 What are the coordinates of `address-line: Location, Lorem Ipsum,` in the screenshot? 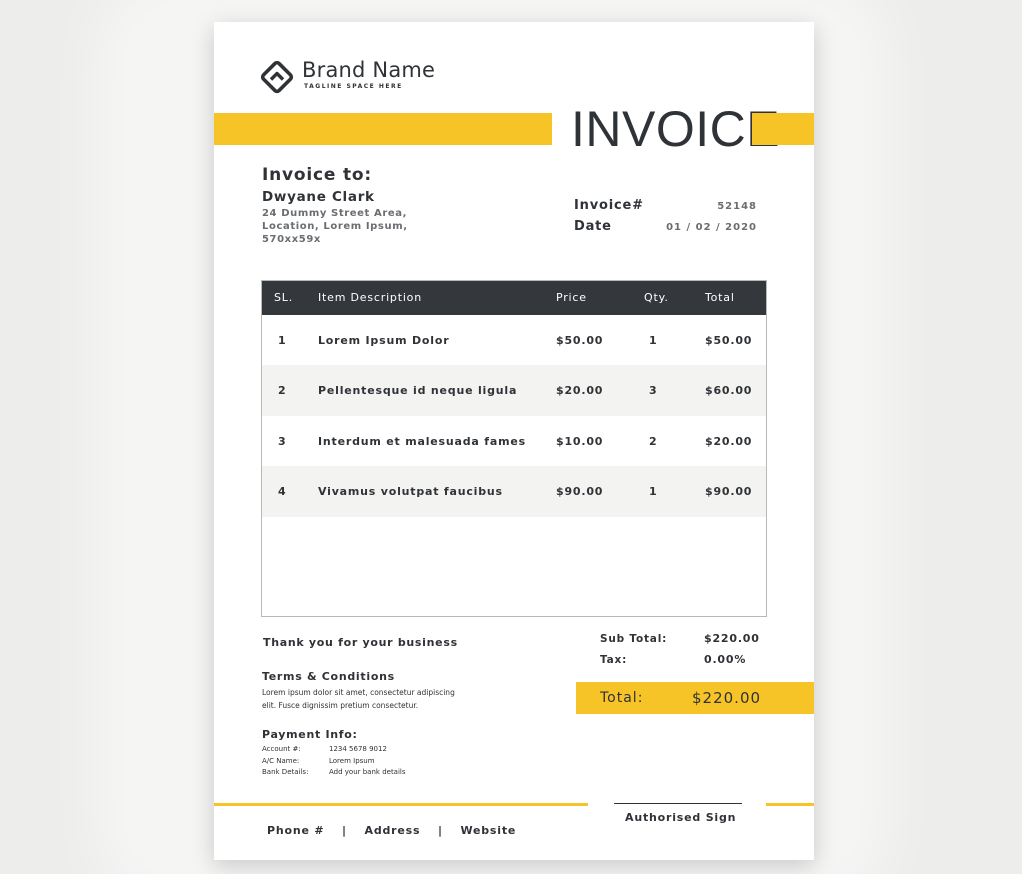 It's located at (335, 226).